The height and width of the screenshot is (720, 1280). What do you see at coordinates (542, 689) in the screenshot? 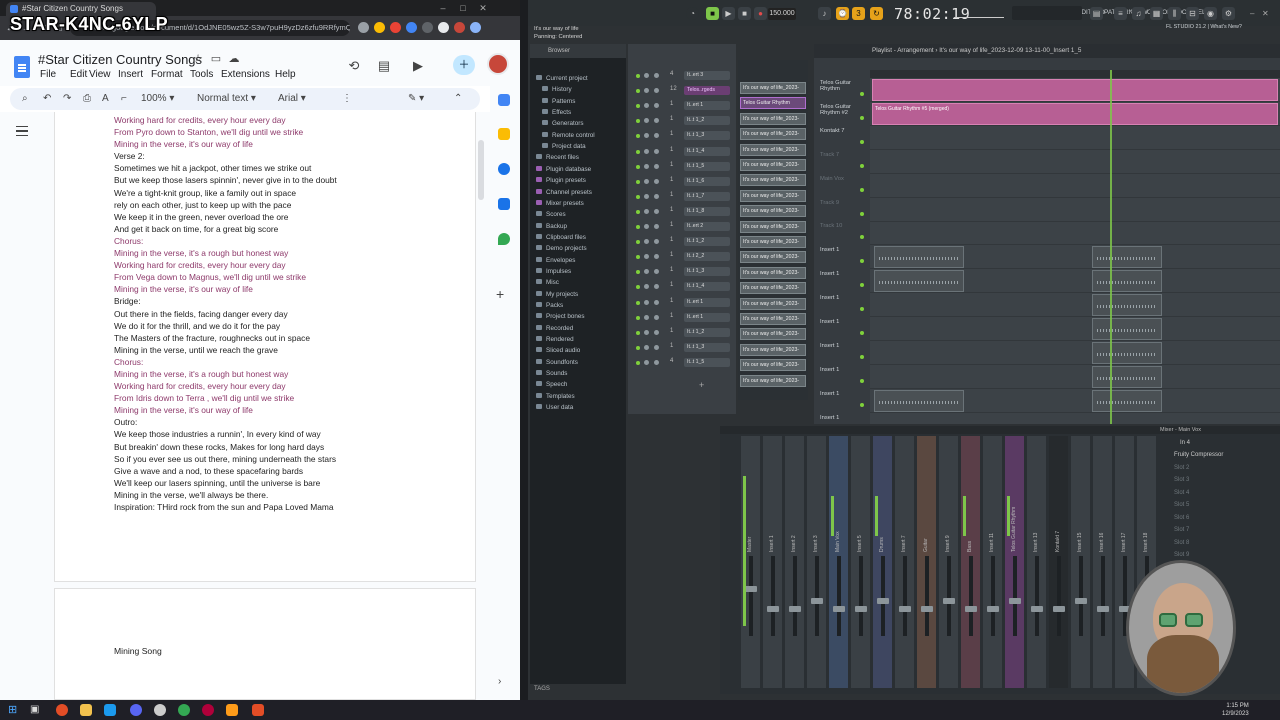
I see `tags-label: TAGS` at bounding box center [542, 689].